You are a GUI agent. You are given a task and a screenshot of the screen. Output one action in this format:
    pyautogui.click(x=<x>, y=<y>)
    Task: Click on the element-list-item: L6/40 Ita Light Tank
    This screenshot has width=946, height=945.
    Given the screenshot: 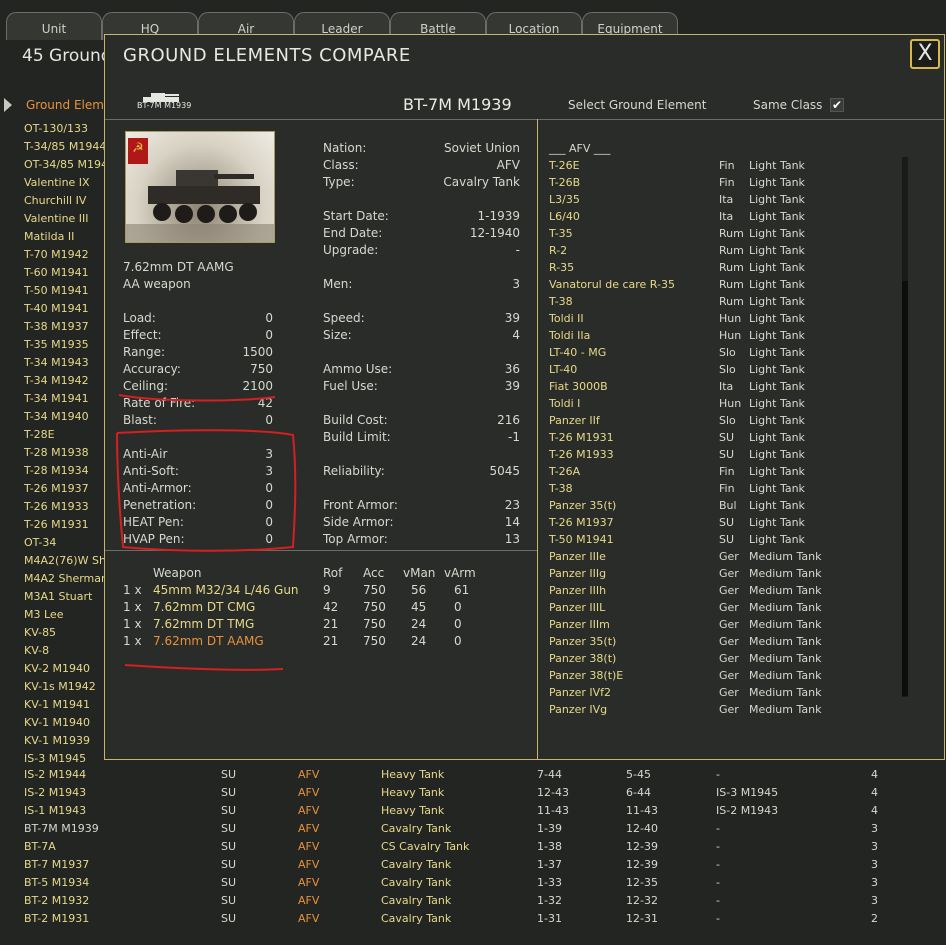 What is the action you would take?
    pyautogui.click(x=689, y=216)
    